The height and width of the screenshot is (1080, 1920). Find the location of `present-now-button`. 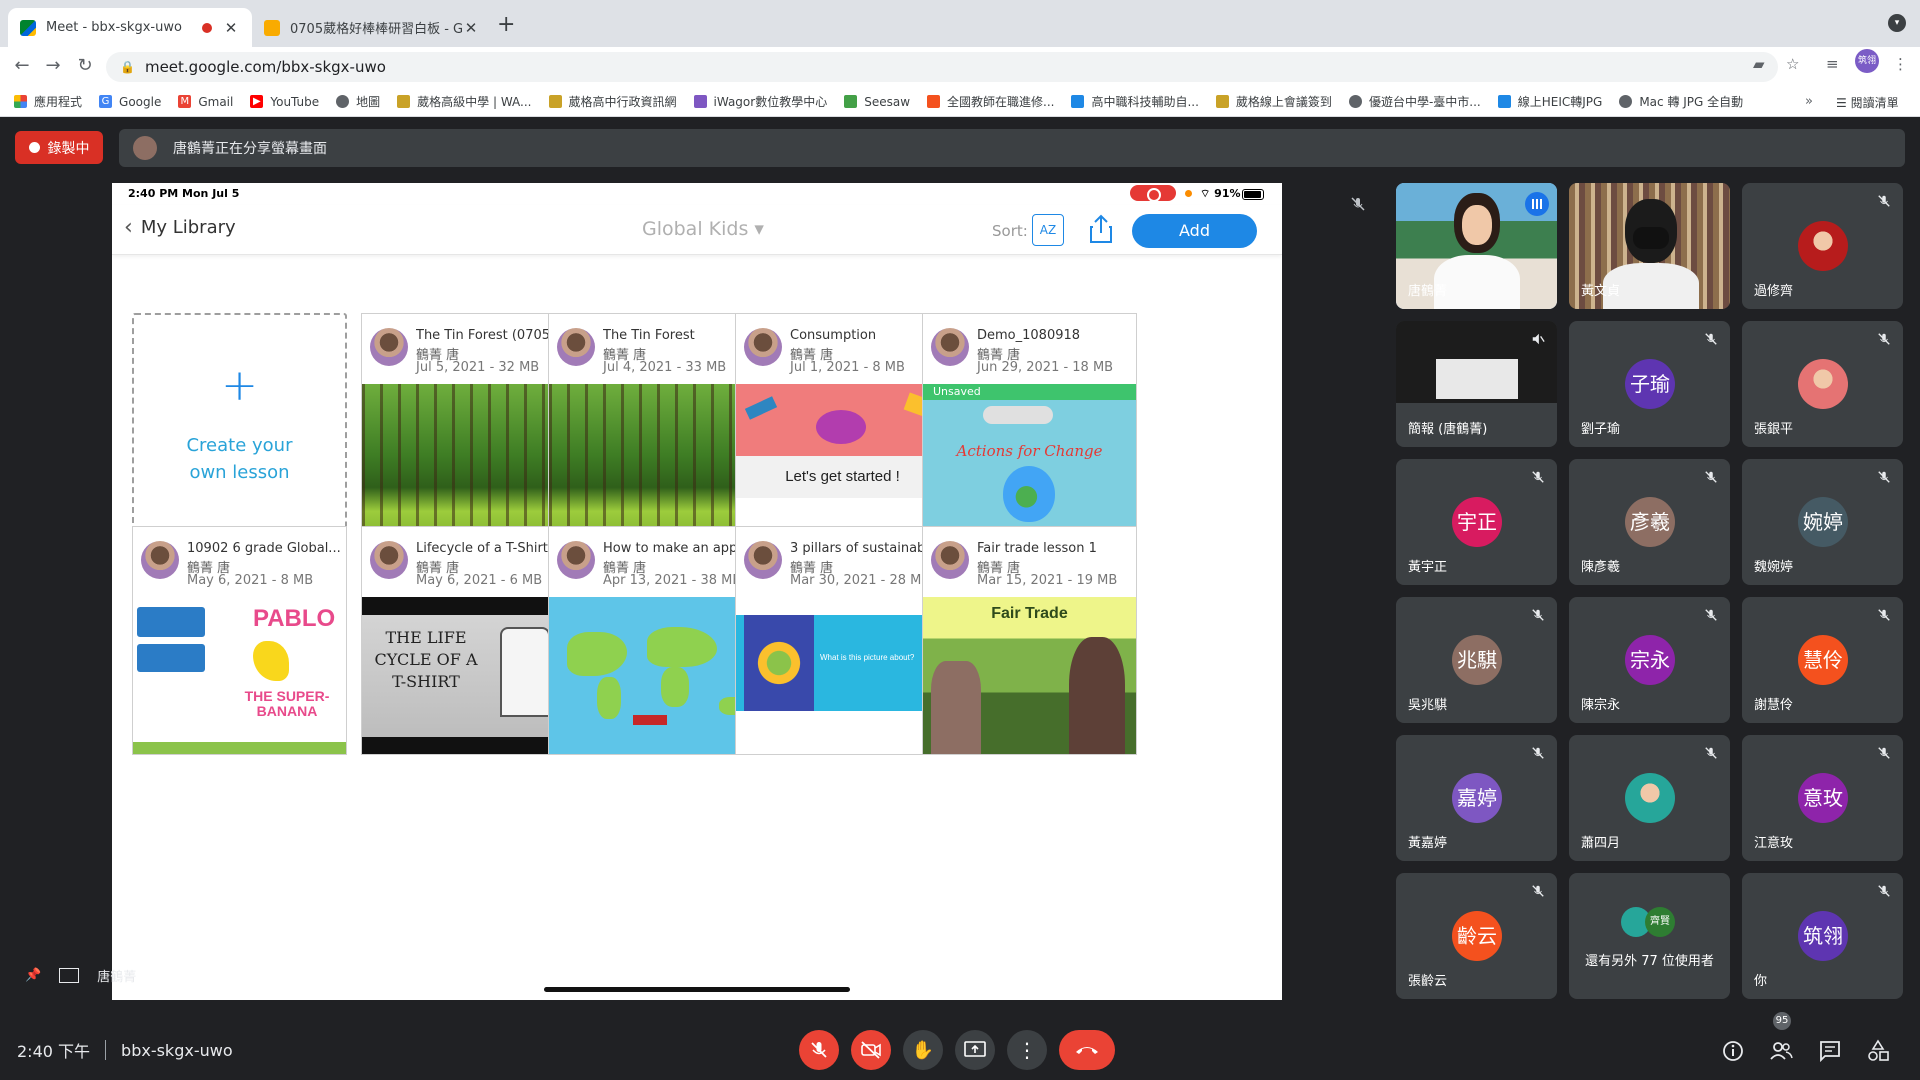

present-now-button is located at coordinates (975, 1050).